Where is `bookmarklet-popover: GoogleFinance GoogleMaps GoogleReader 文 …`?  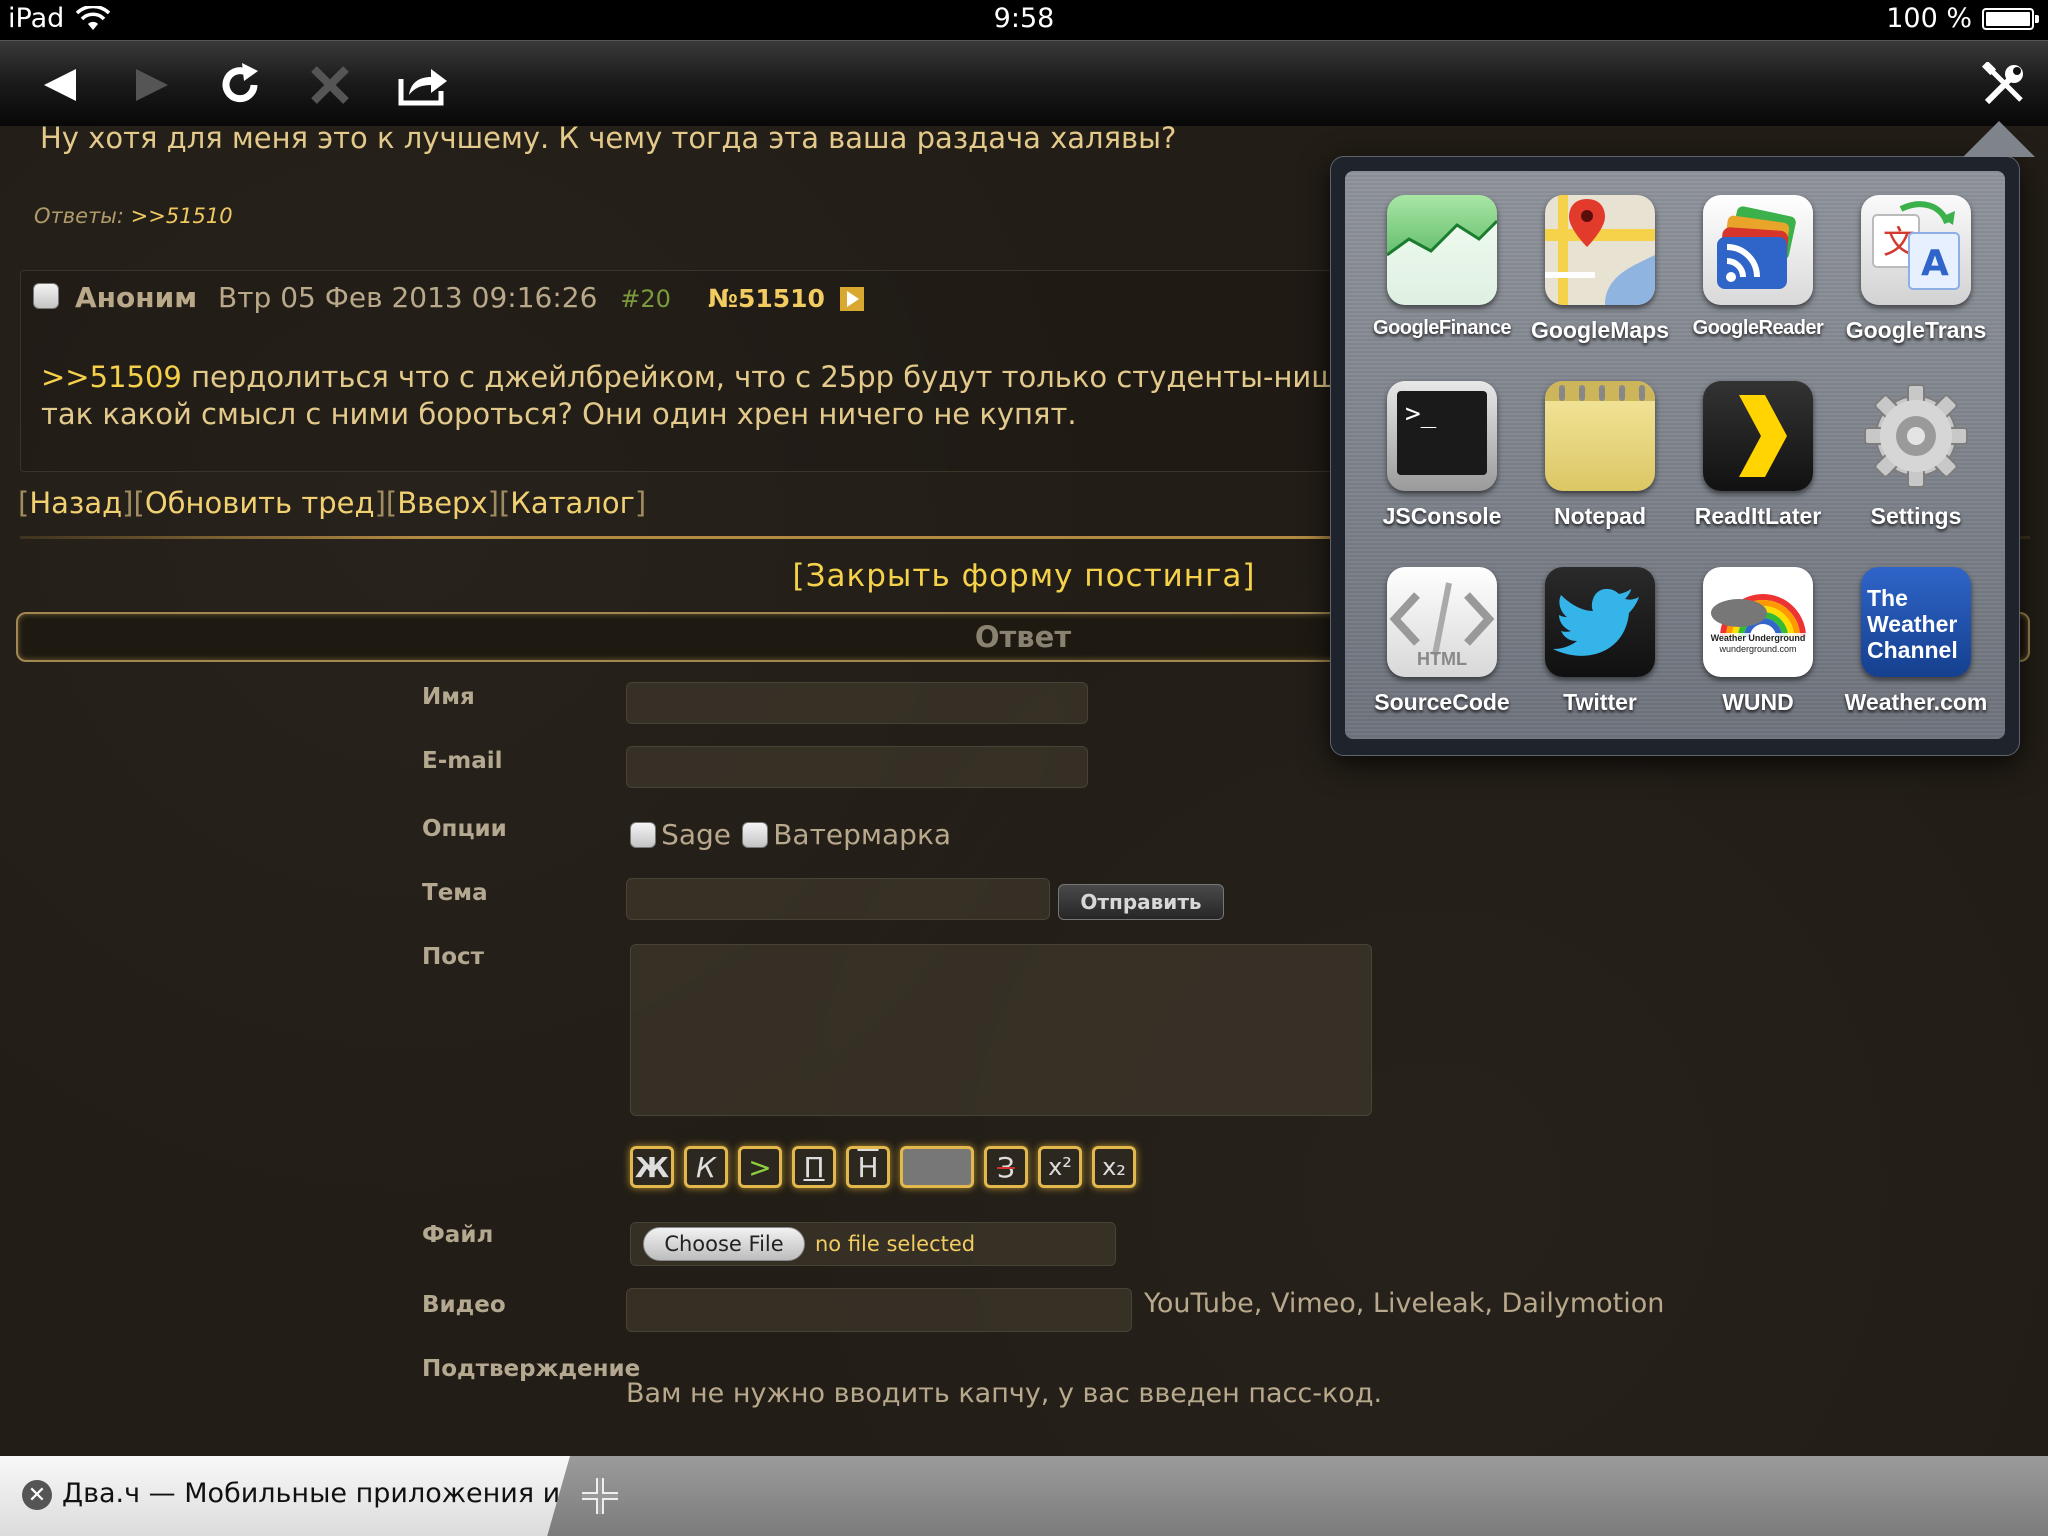 bookmarklet-popover: GoogleFinance GoogleMaps GoogleReader 文 … is located at coordinates (1682, 438).